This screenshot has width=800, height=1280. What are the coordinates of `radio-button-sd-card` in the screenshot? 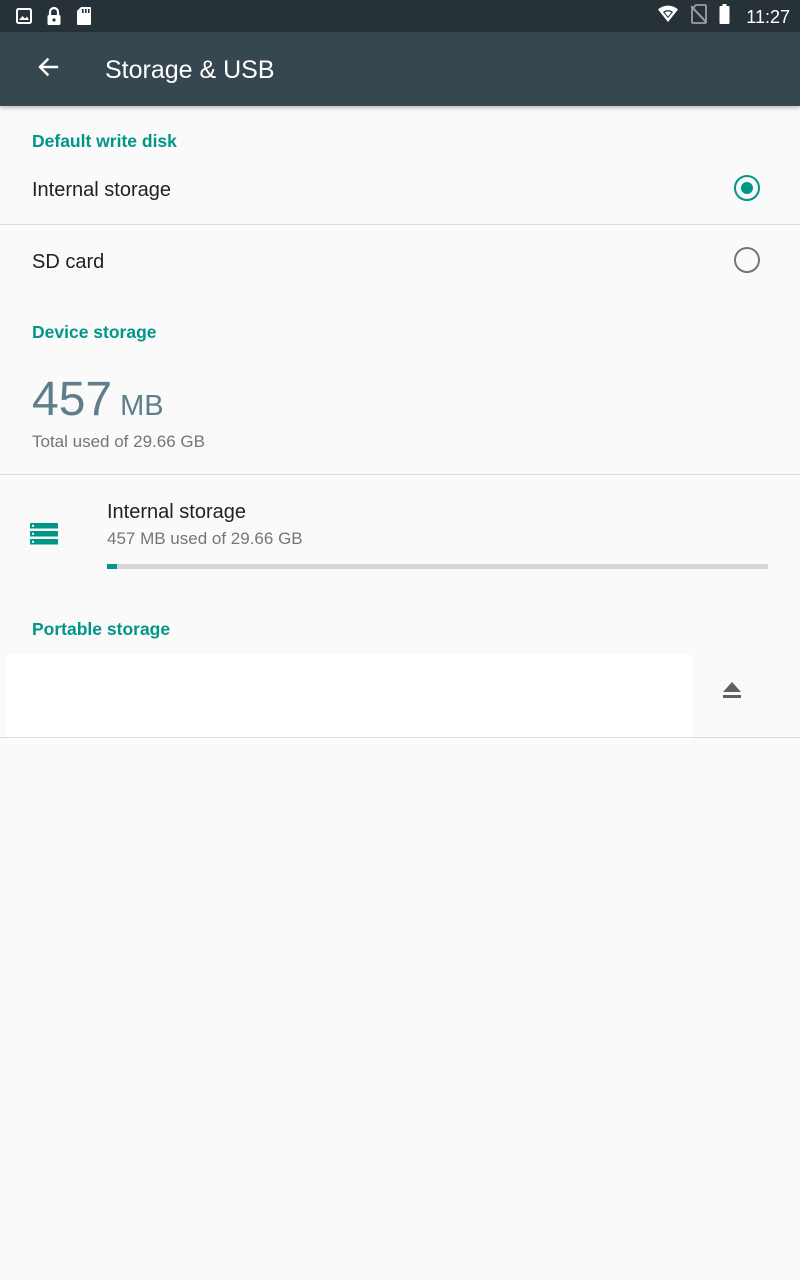 It's located at (747, 260).